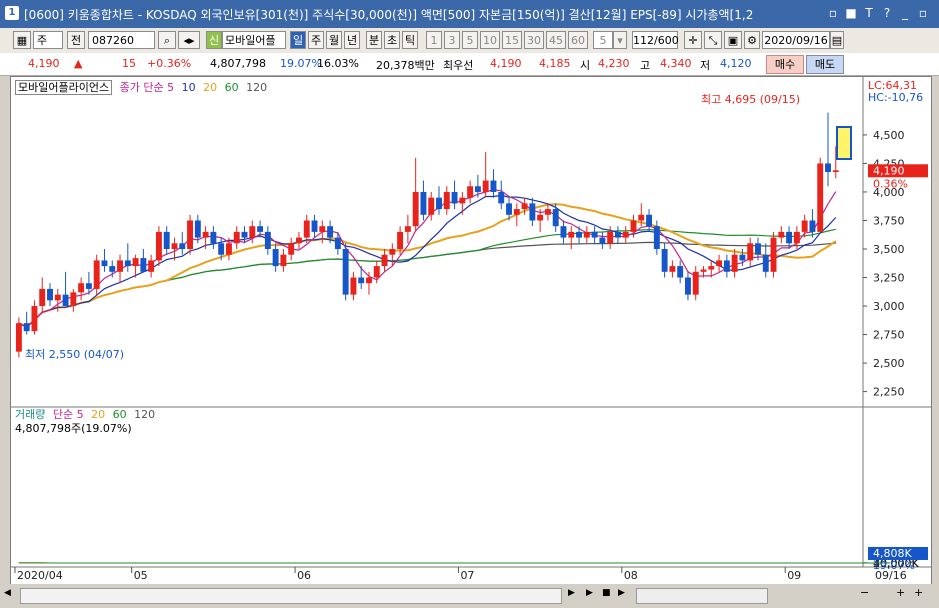 Image resolution: width=939 pixels, height=608 pixels. I want to click on sell-button: 매도, so click(825, 64).